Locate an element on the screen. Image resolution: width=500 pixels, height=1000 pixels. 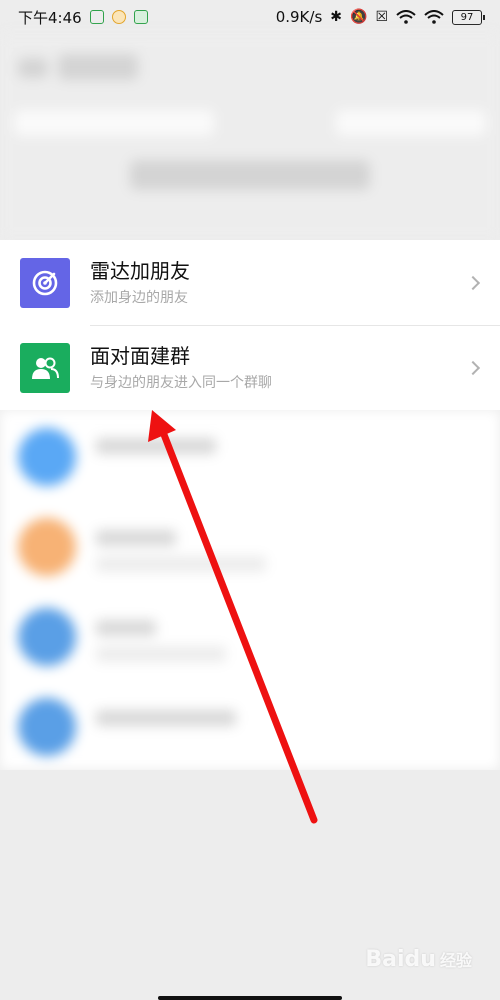
status-right: 0.9K/s ✱ 🔕 ☒ 97 is located at coordinates (380, 17).